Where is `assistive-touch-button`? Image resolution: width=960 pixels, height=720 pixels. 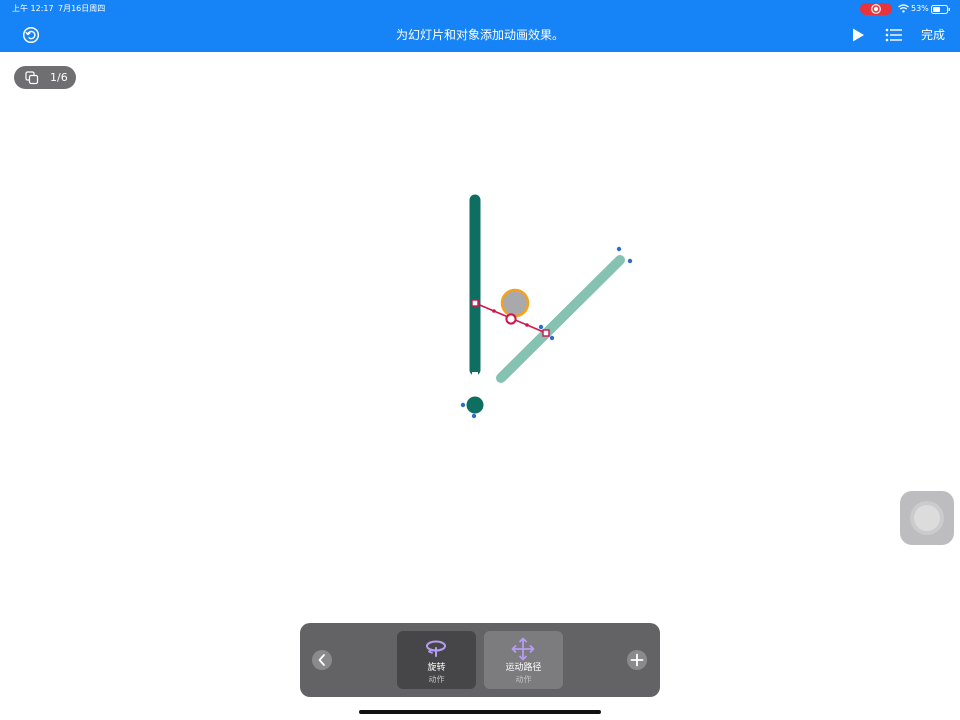 assistive-touch-button is located at coordinates (927, 518).